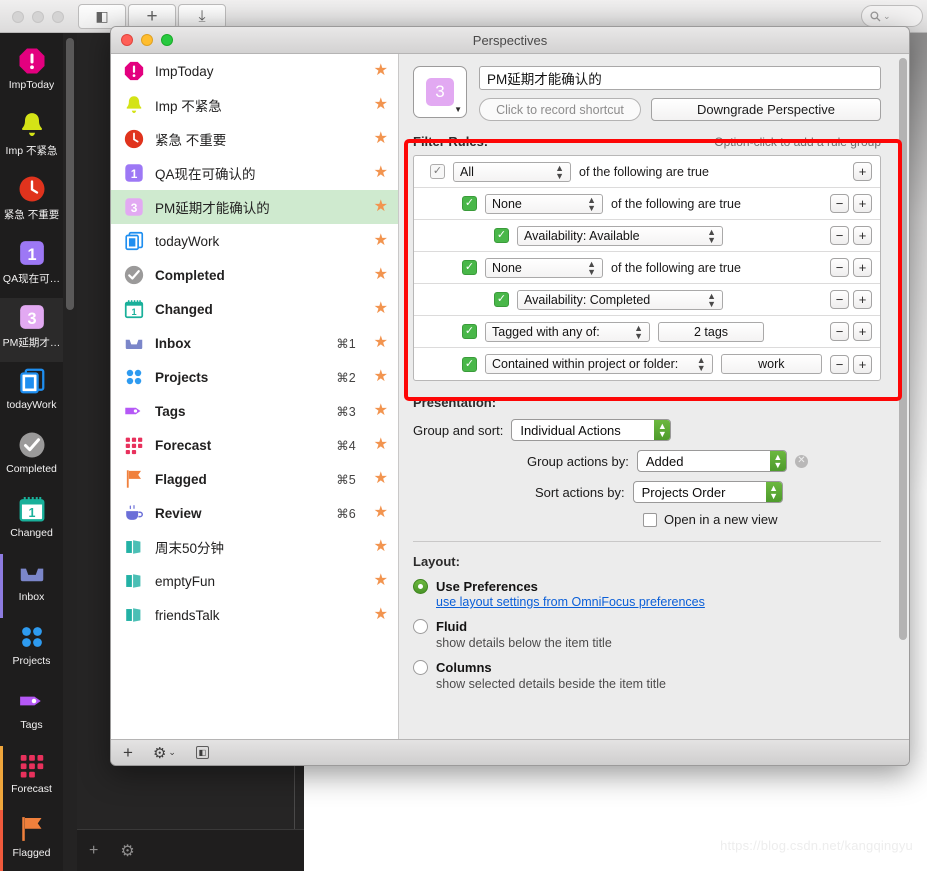  Describe the element at coordinates (711, 461) in the screenshot. I see `group-actions-select: Added ▲ ▼` at that location.